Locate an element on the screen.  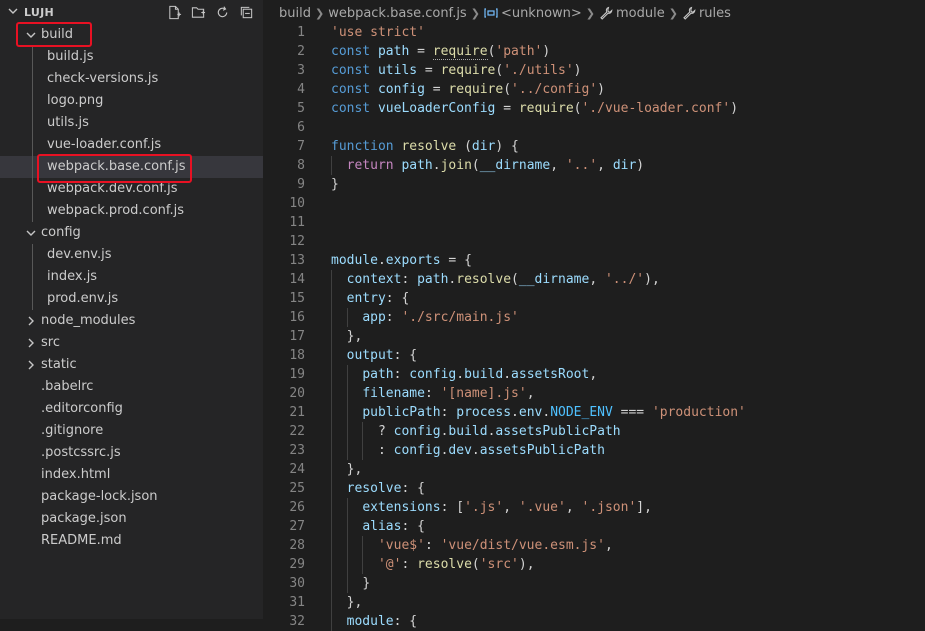
line-number: 18 is located at coordinates (297, 355).